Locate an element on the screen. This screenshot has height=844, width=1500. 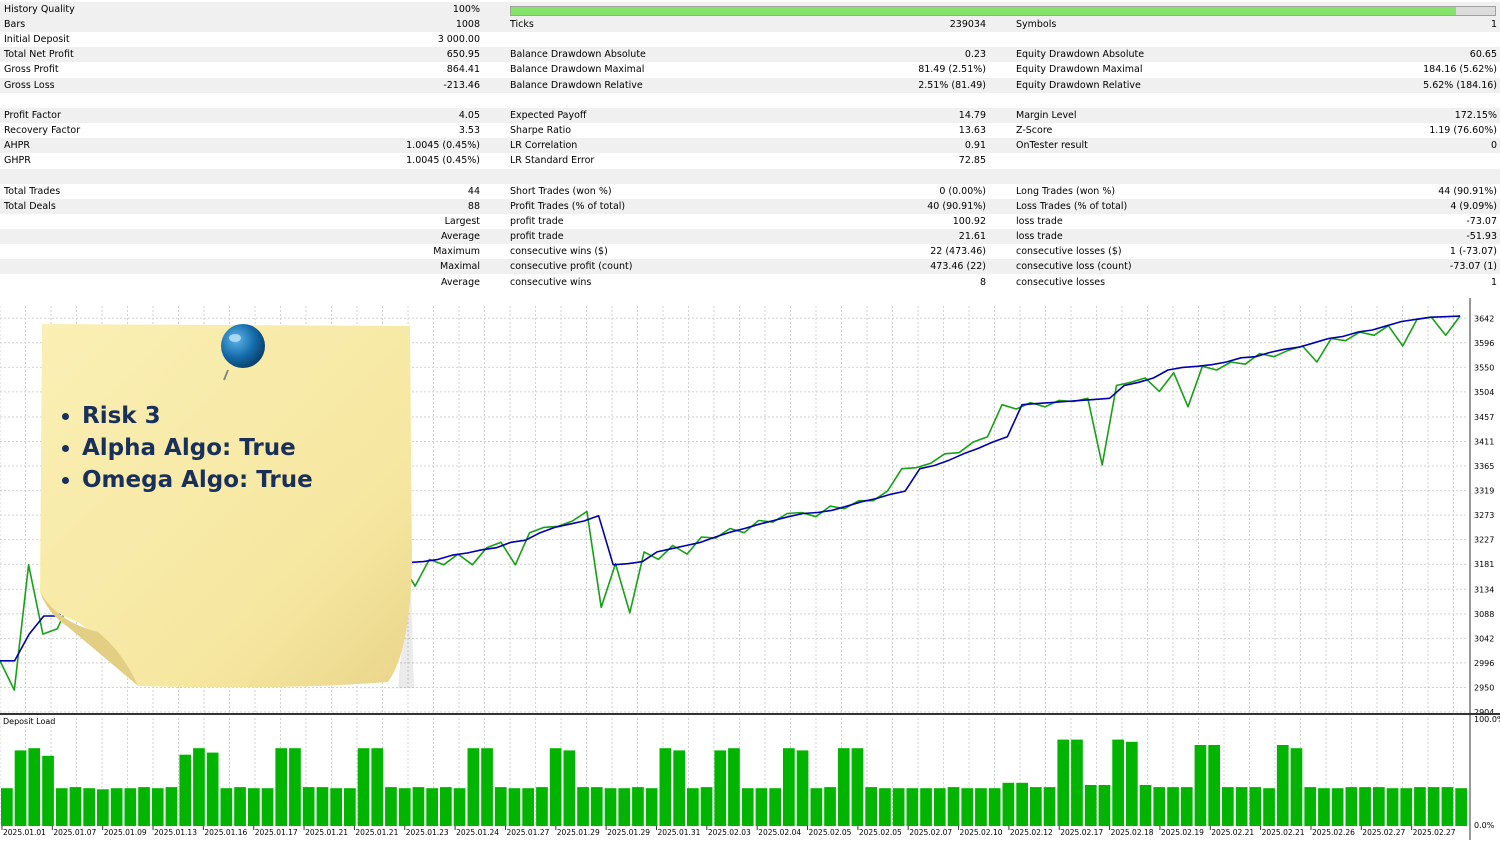
stat-value: 44 is located at coordinates (473, 191).